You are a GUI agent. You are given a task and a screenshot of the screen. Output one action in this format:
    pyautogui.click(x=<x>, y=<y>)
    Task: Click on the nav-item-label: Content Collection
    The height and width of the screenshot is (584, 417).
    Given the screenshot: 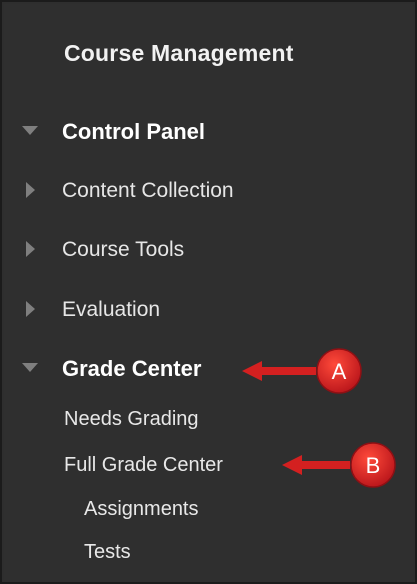 What is the action you would take?
    pyautogui.click(x=148, y=190)
    